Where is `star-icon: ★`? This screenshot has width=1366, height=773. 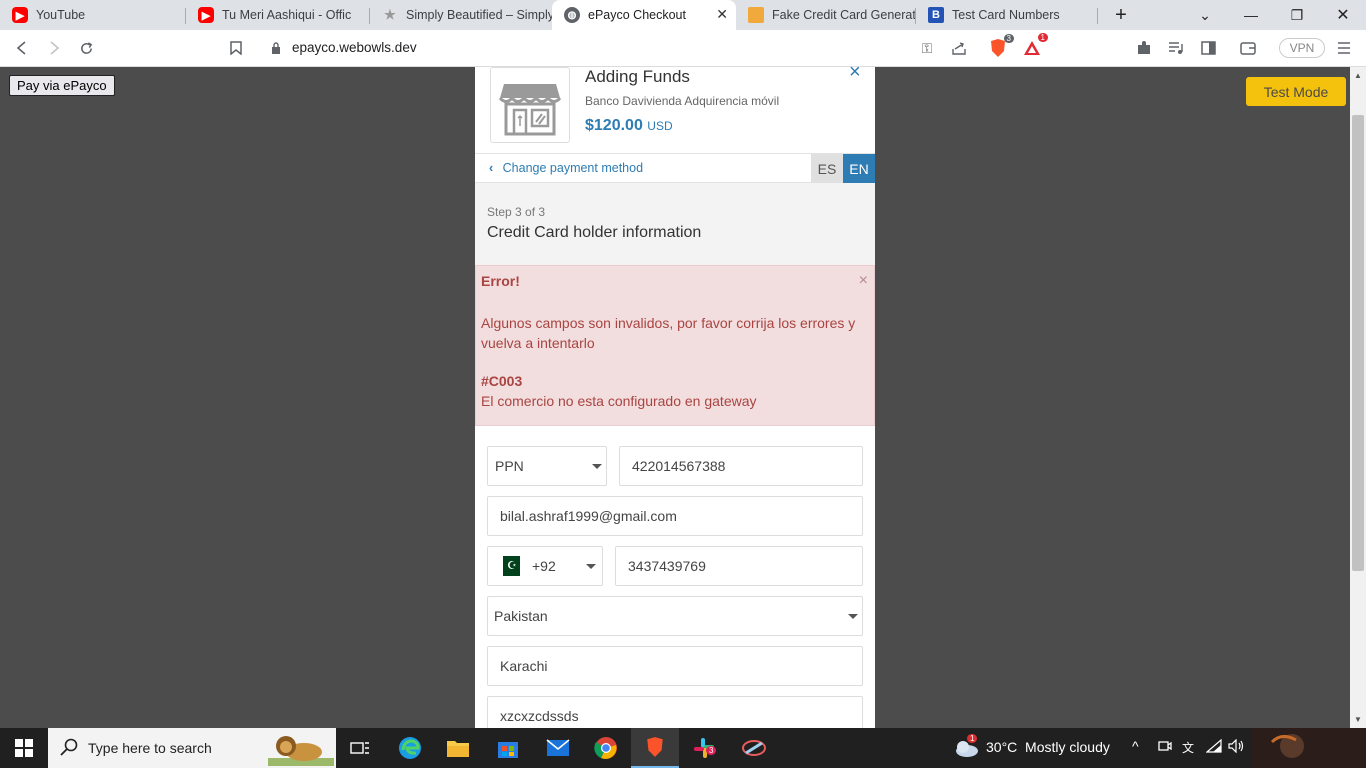 star-icon: ★ is located at coordinates (390, 14).